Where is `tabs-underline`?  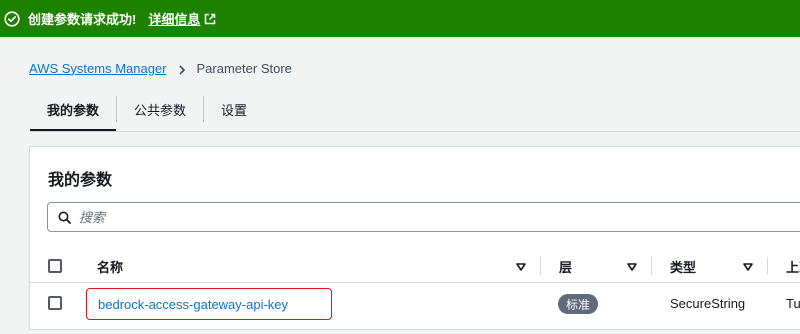 tabs-underline is located at coordinates (415, 131).